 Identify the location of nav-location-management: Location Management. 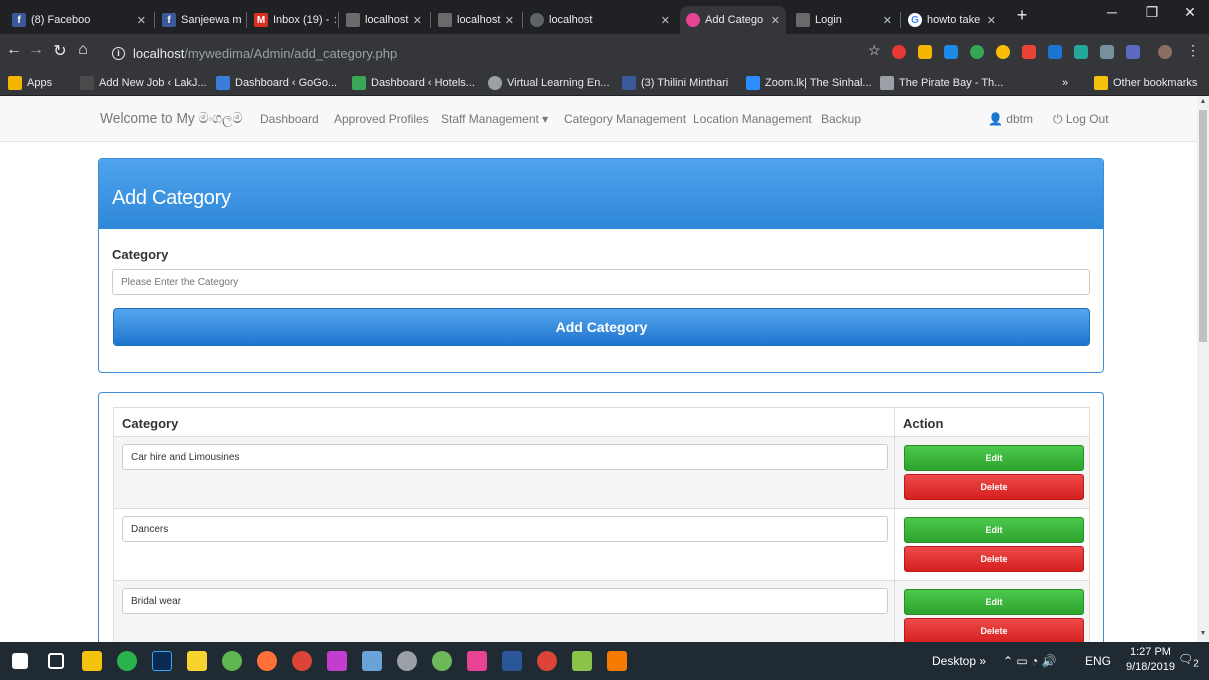
(752, 119).